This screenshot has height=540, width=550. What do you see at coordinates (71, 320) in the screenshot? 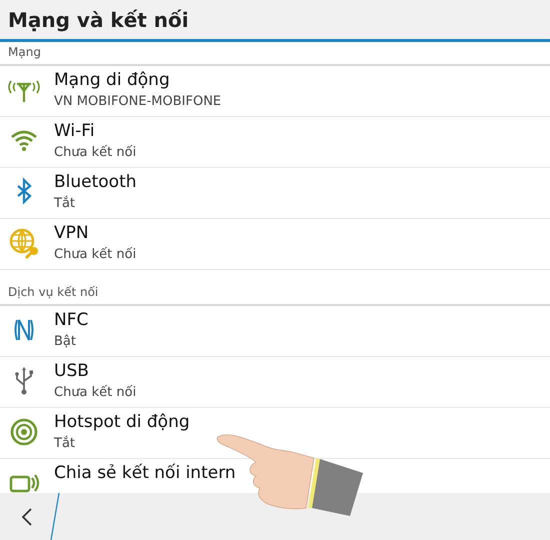
I see `item-title: NFC` at bounding box center [71, 320].